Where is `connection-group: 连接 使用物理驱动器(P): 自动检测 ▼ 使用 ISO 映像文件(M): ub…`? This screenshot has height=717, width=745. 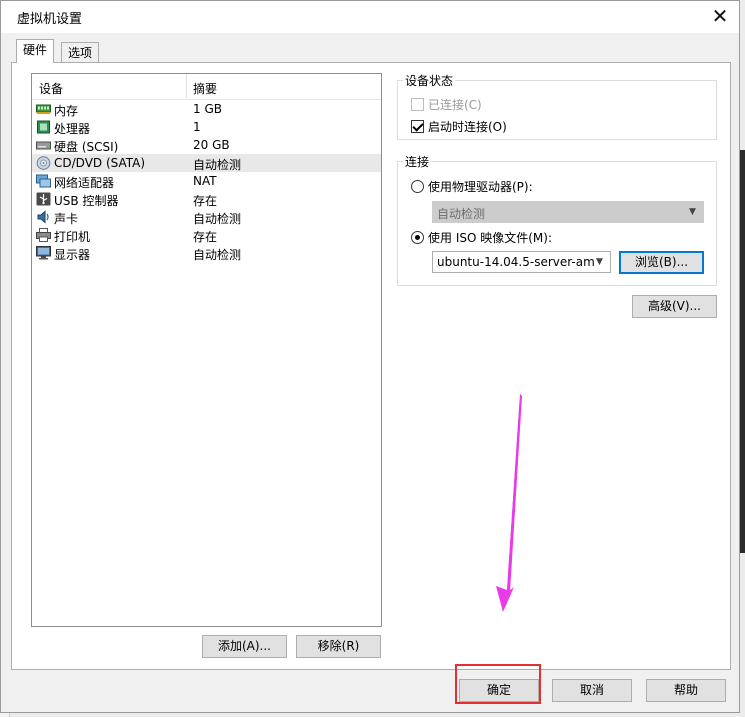 connection-group: 连接 使用物理驱动器(P): 自动检测 ▼ 使用 ISO 映像文件(M): ub… is located at coordinates (557, 219).